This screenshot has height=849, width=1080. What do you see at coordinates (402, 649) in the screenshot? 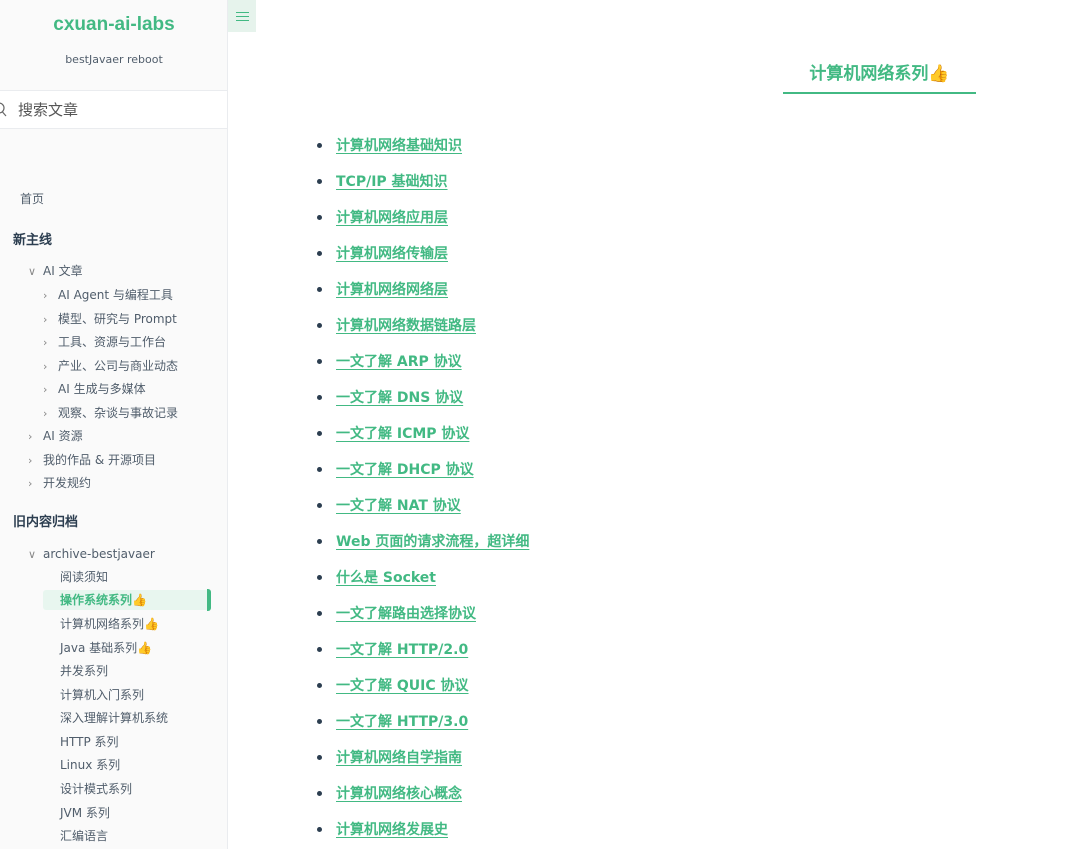
I see `article-link: 一文了解 HTTP/2.0` at bounding box center [402, 649].